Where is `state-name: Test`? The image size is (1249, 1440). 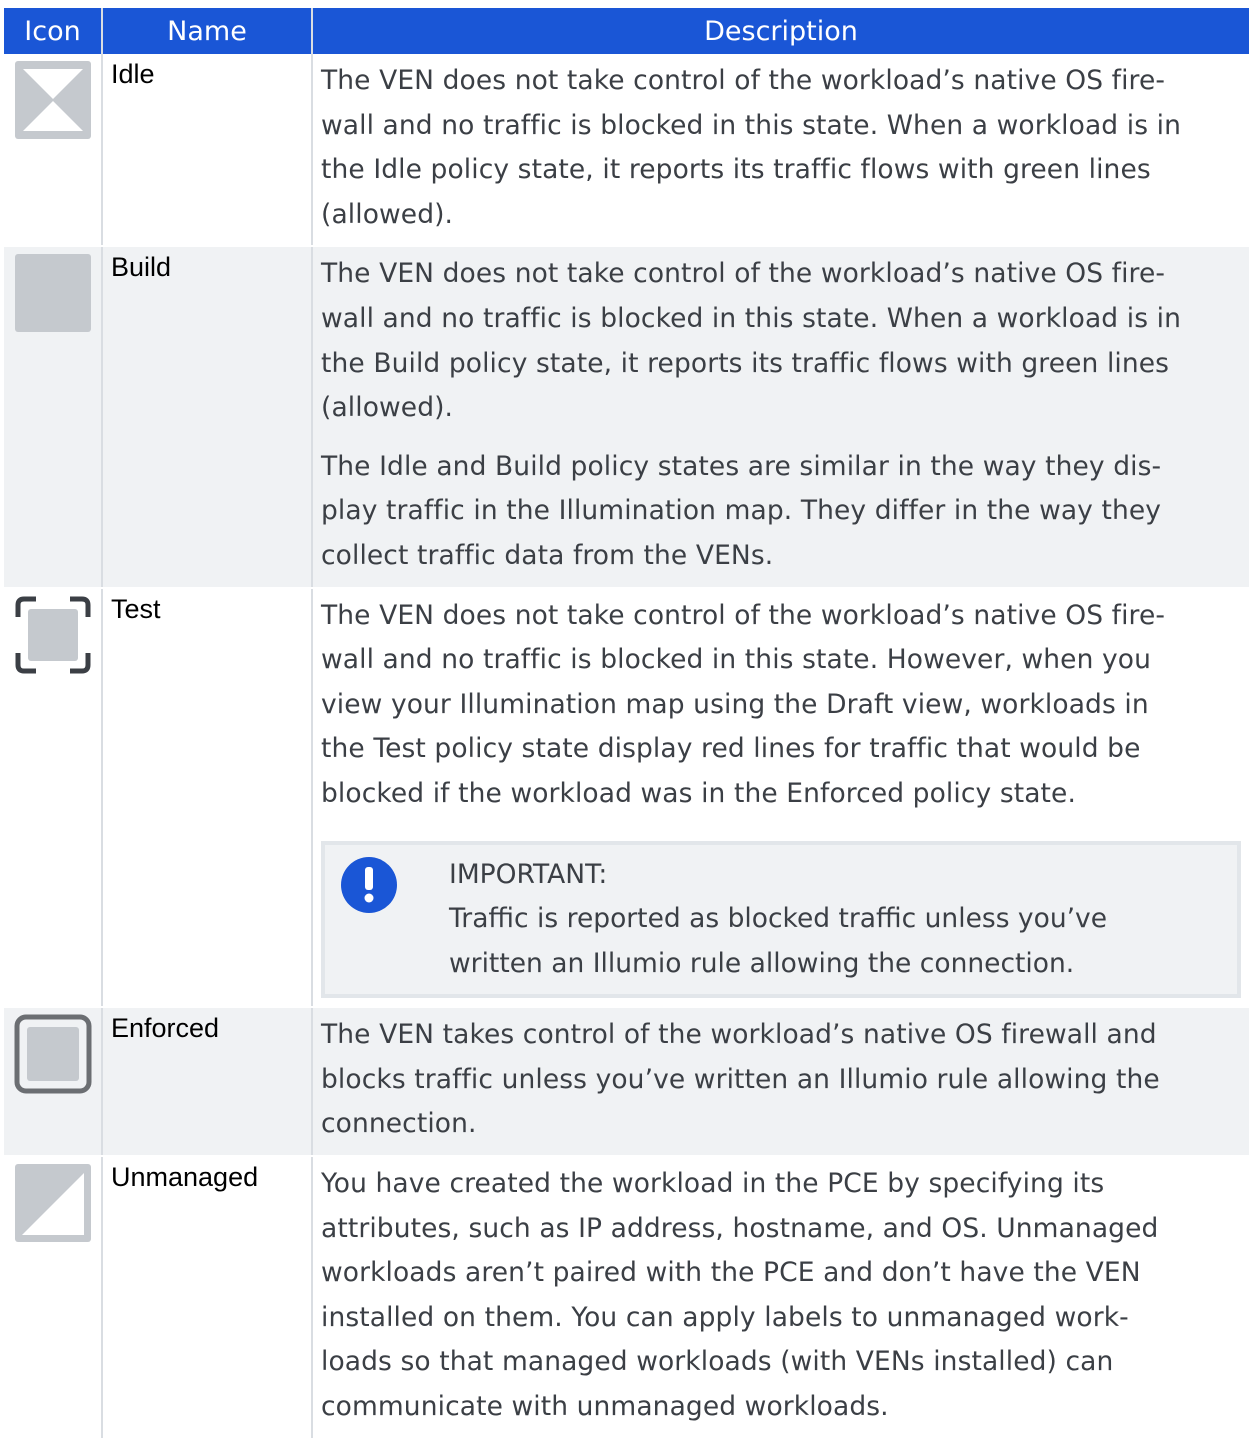 state-name: Test is located at coordinates (207, 798).